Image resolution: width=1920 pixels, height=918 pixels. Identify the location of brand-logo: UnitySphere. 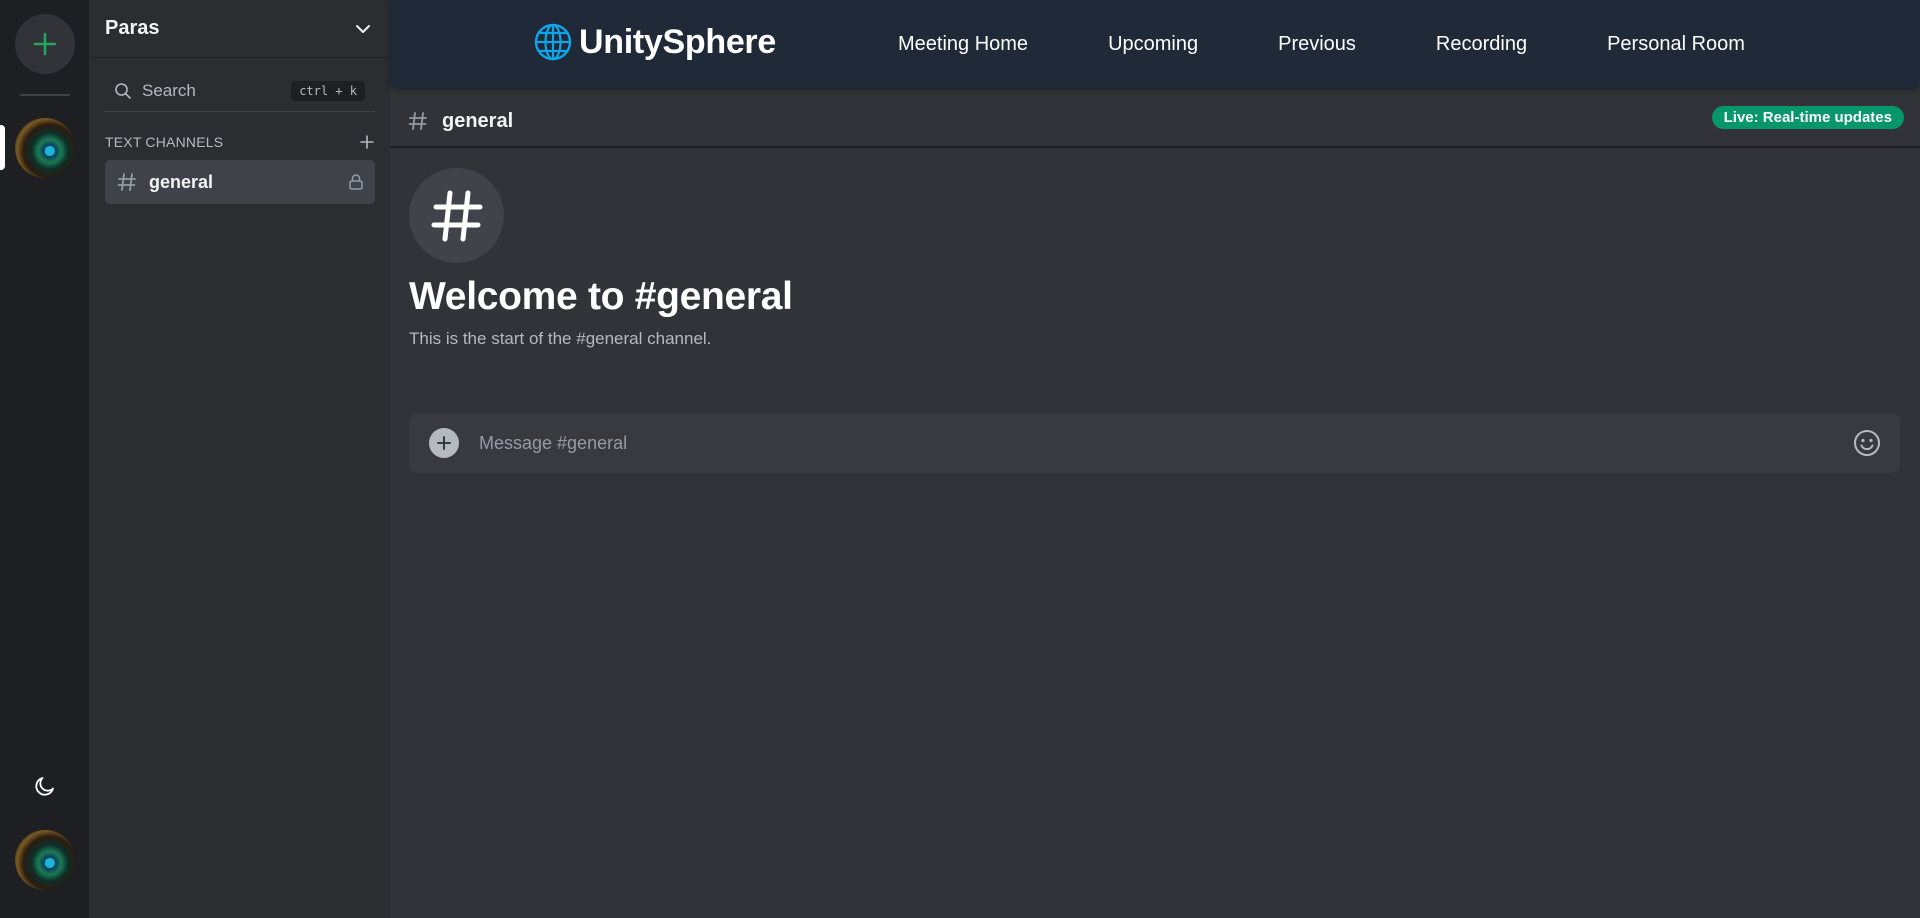
(654, 42).